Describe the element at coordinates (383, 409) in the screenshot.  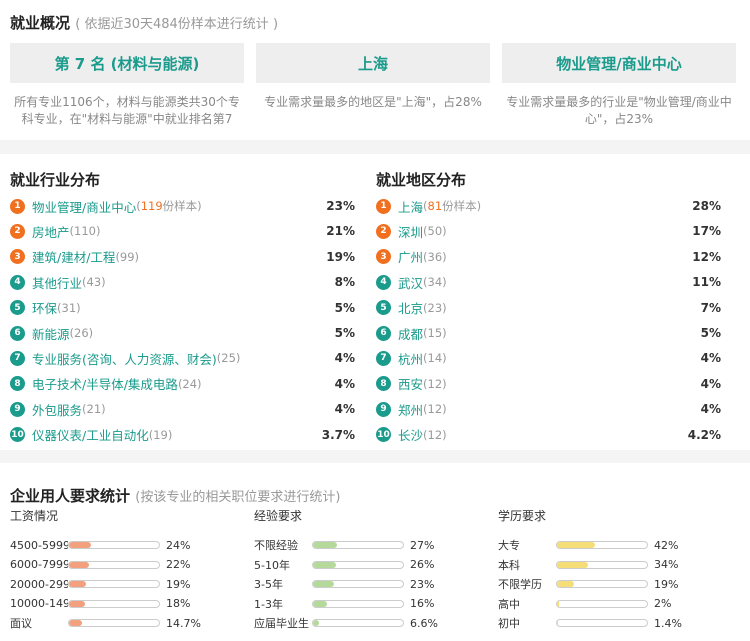
I see `rank-badge: 9` at that location.